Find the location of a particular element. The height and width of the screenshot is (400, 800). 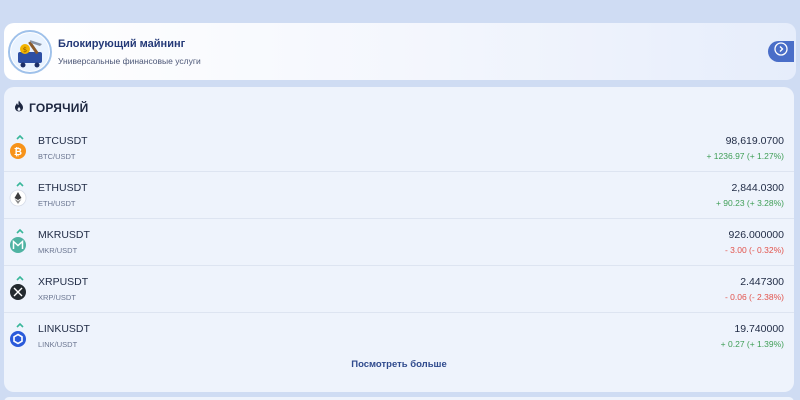

banner-subtitle: Универсальные финансовые услуги is located at coordinates (129, 60).